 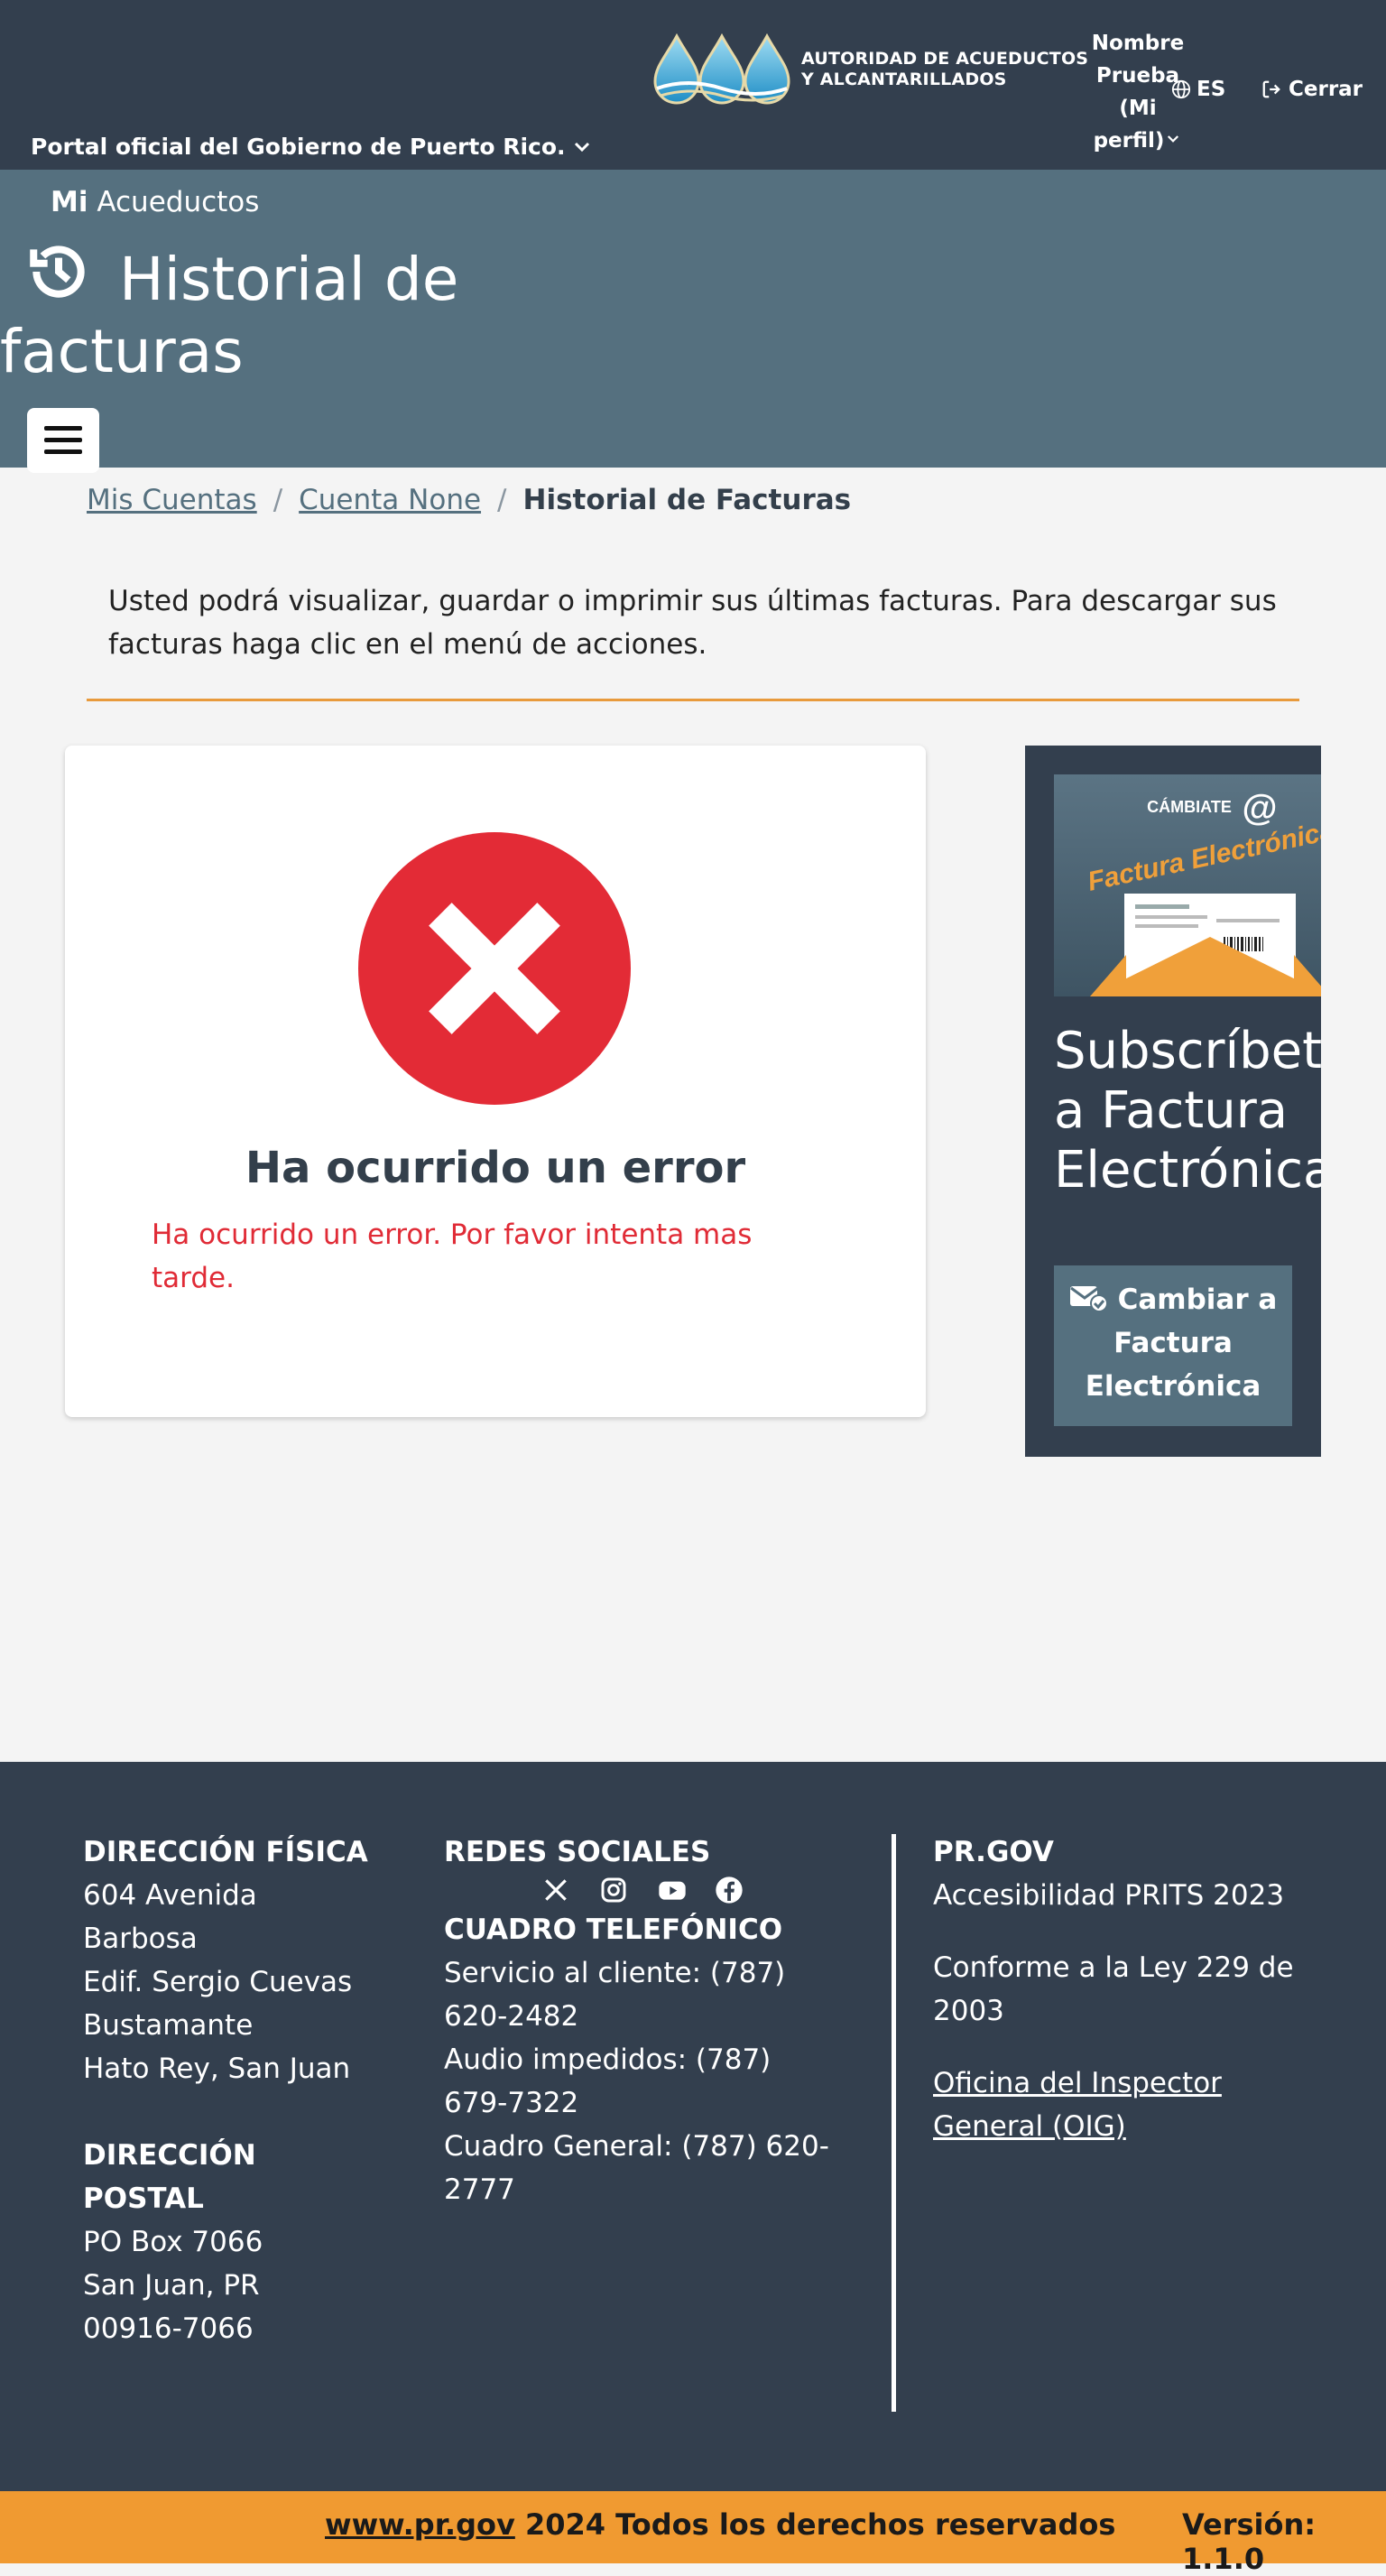 I want to click on address-line: 604 Avenida, so click(x=170, y=1896).